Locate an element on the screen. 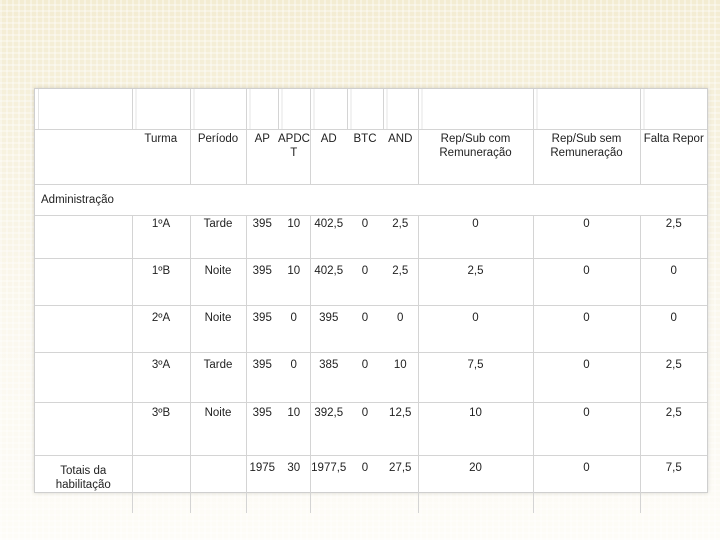  table-row: 3ºB Noite 395 10 392,5 0 12,5 10 0 2,5 is located at coordinates (371, 429).